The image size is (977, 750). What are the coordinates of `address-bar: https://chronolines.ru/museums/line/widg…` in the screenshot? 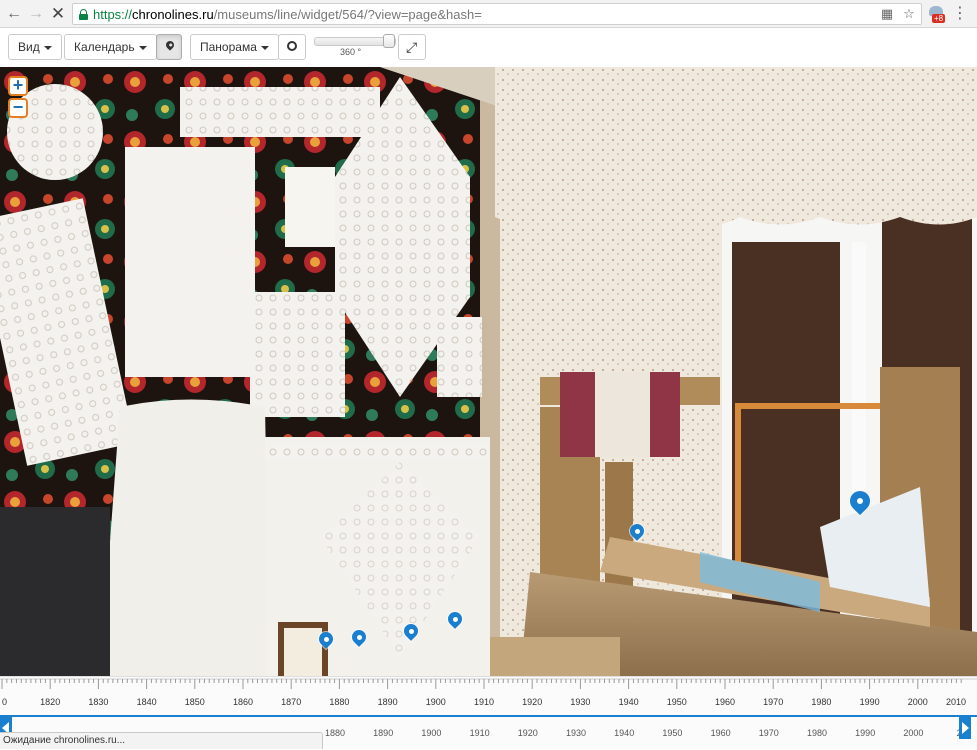 It's located at (497, 14).